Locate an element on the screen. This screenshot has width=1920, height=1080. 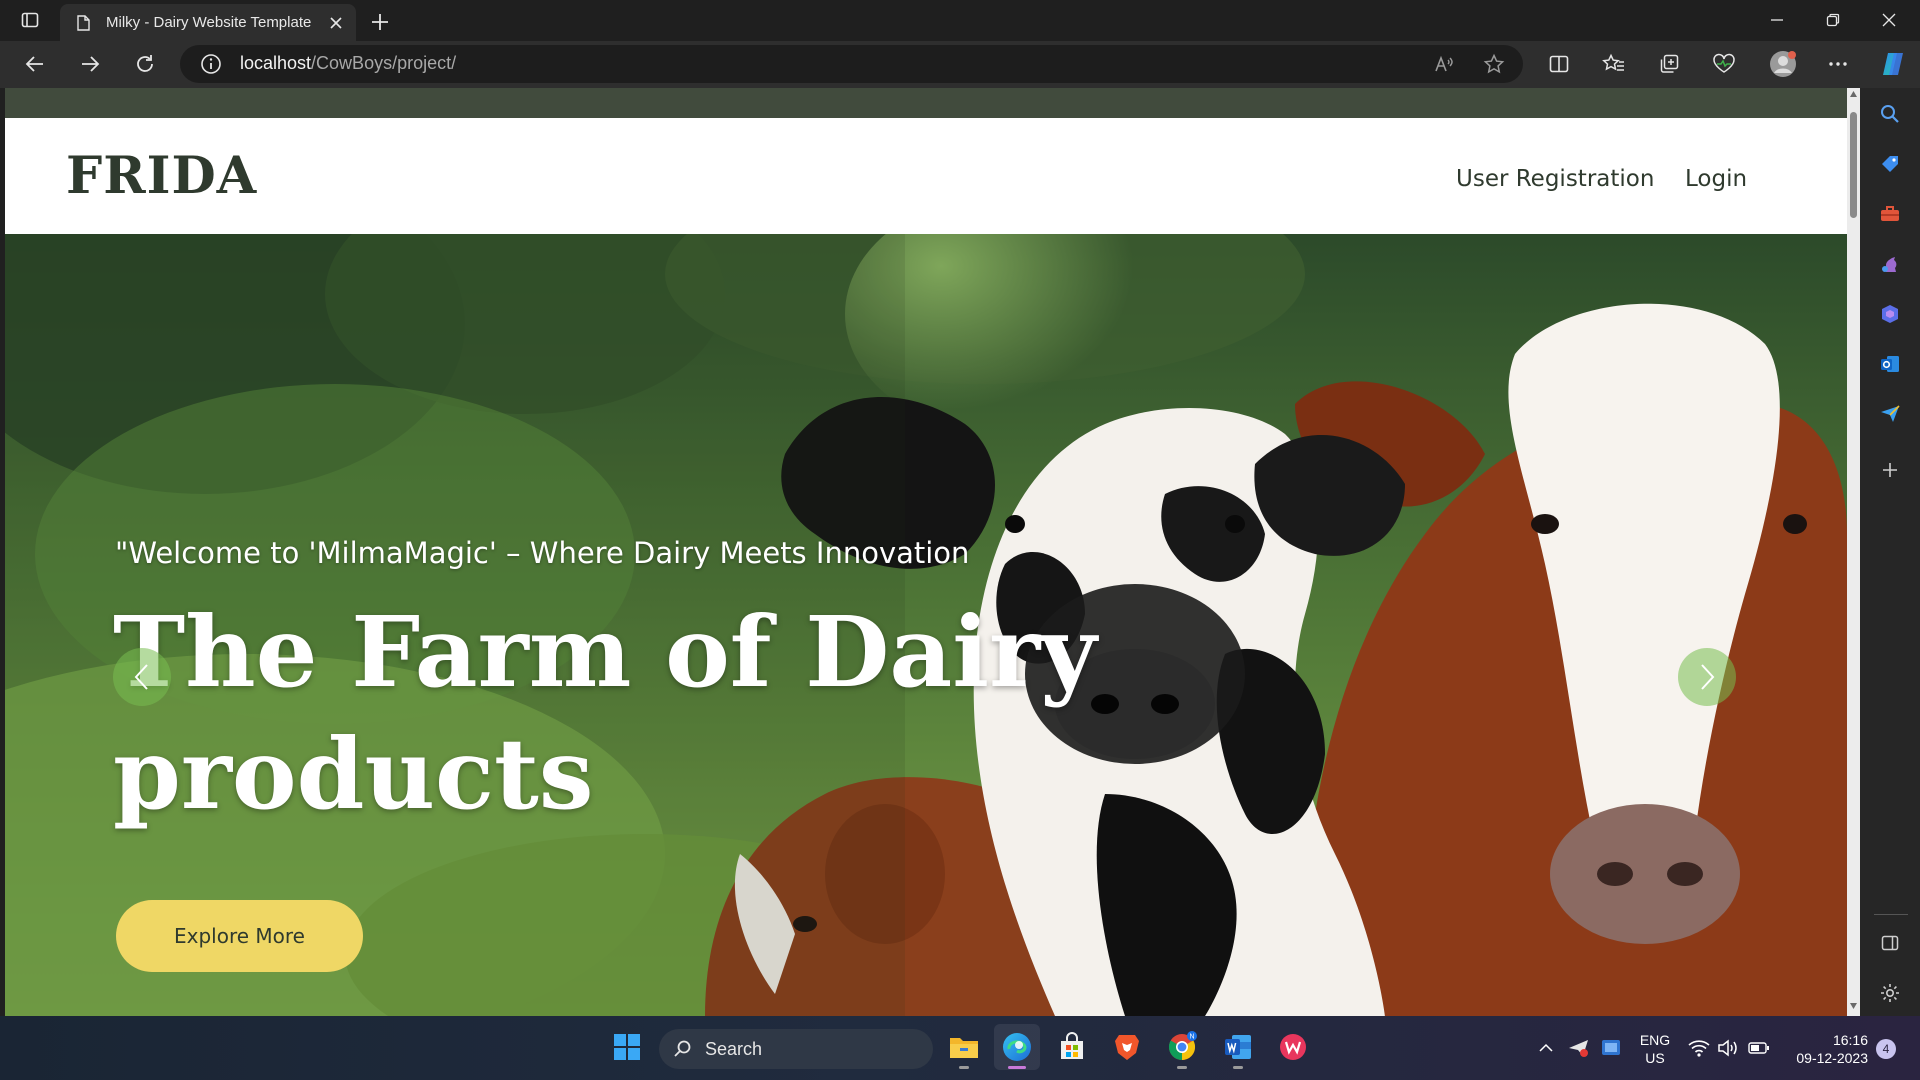
sidebar-settings-button is located at coordinates (1890, 993).